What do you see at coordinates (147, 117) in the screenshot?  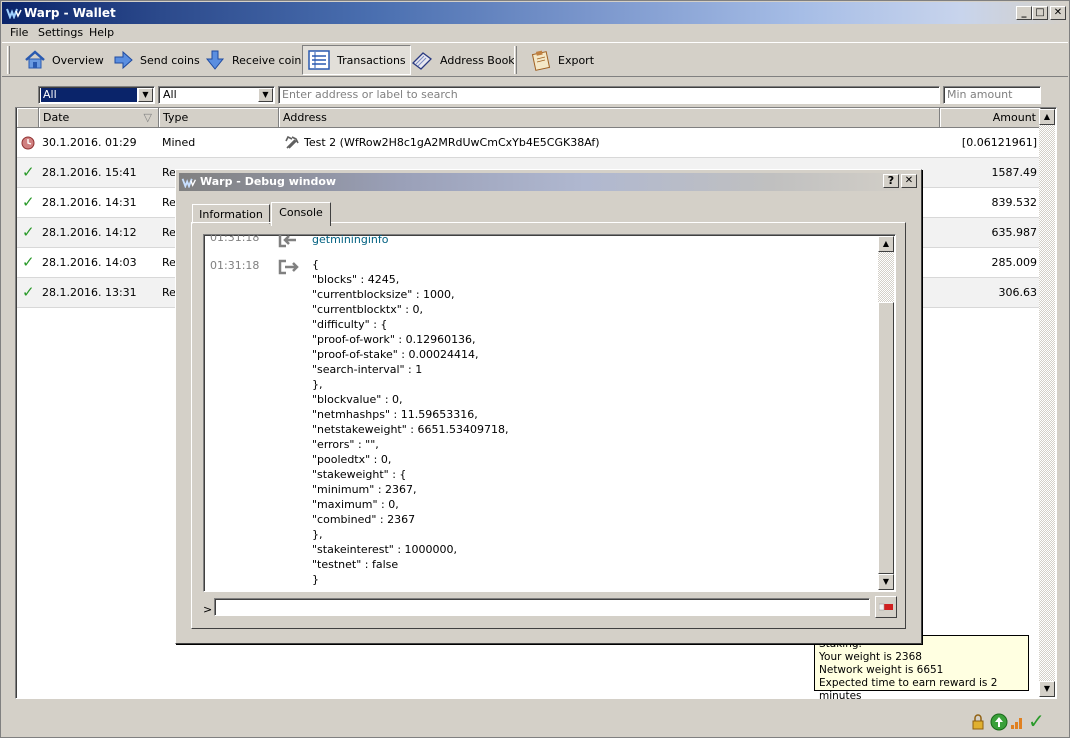 I see `sort-down-icon: ▽` at bounding box center [147, 117].